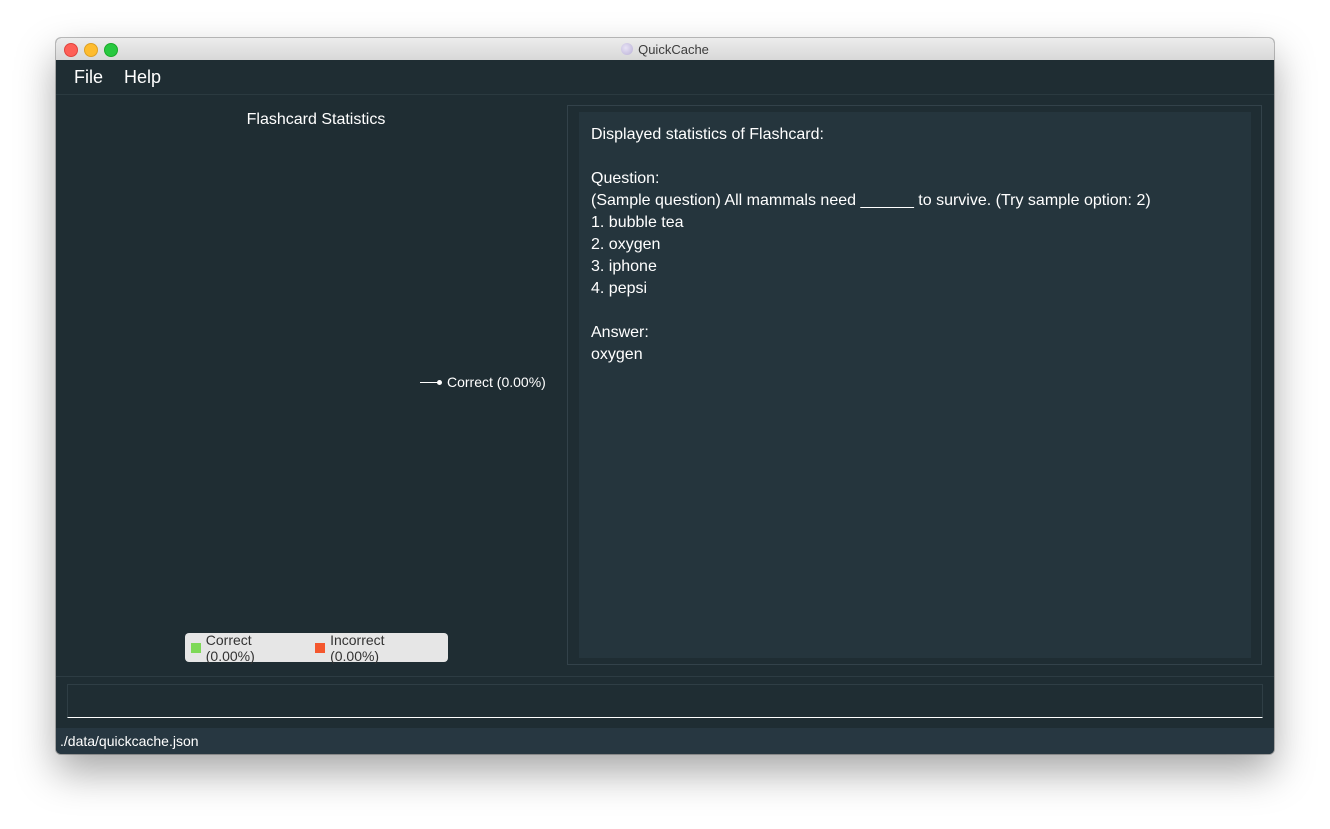  I want to click on answer-text: oxygen, so click(617, 354).